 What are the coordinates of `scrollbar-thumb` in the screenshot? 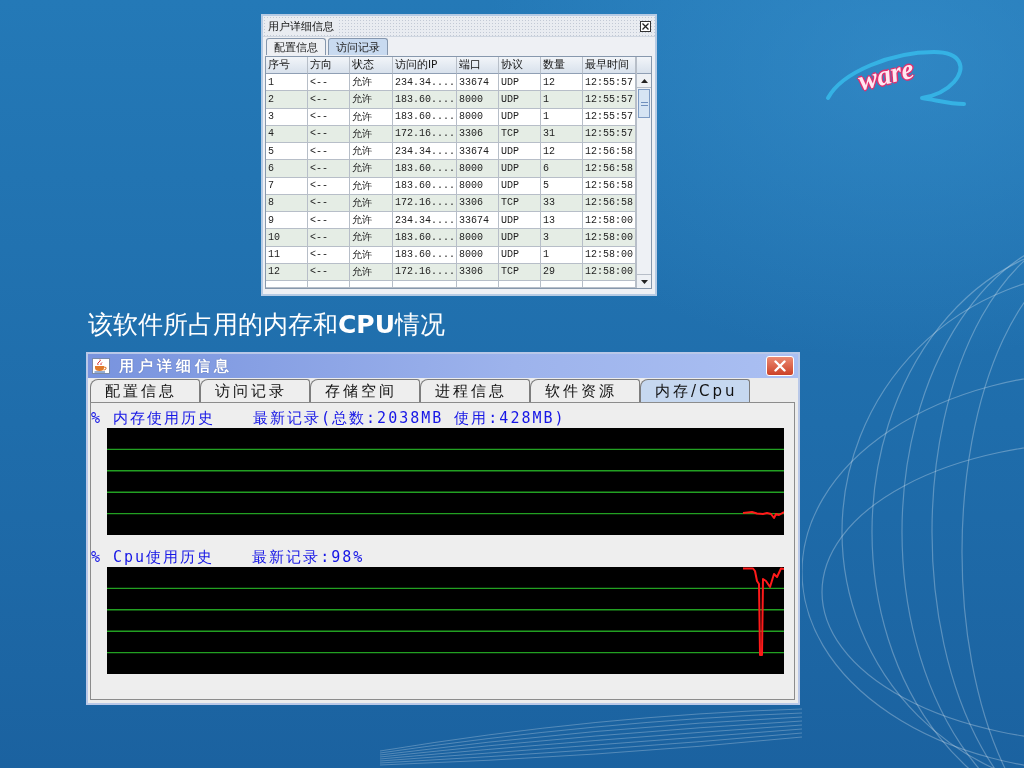 It's located at (644, 103).